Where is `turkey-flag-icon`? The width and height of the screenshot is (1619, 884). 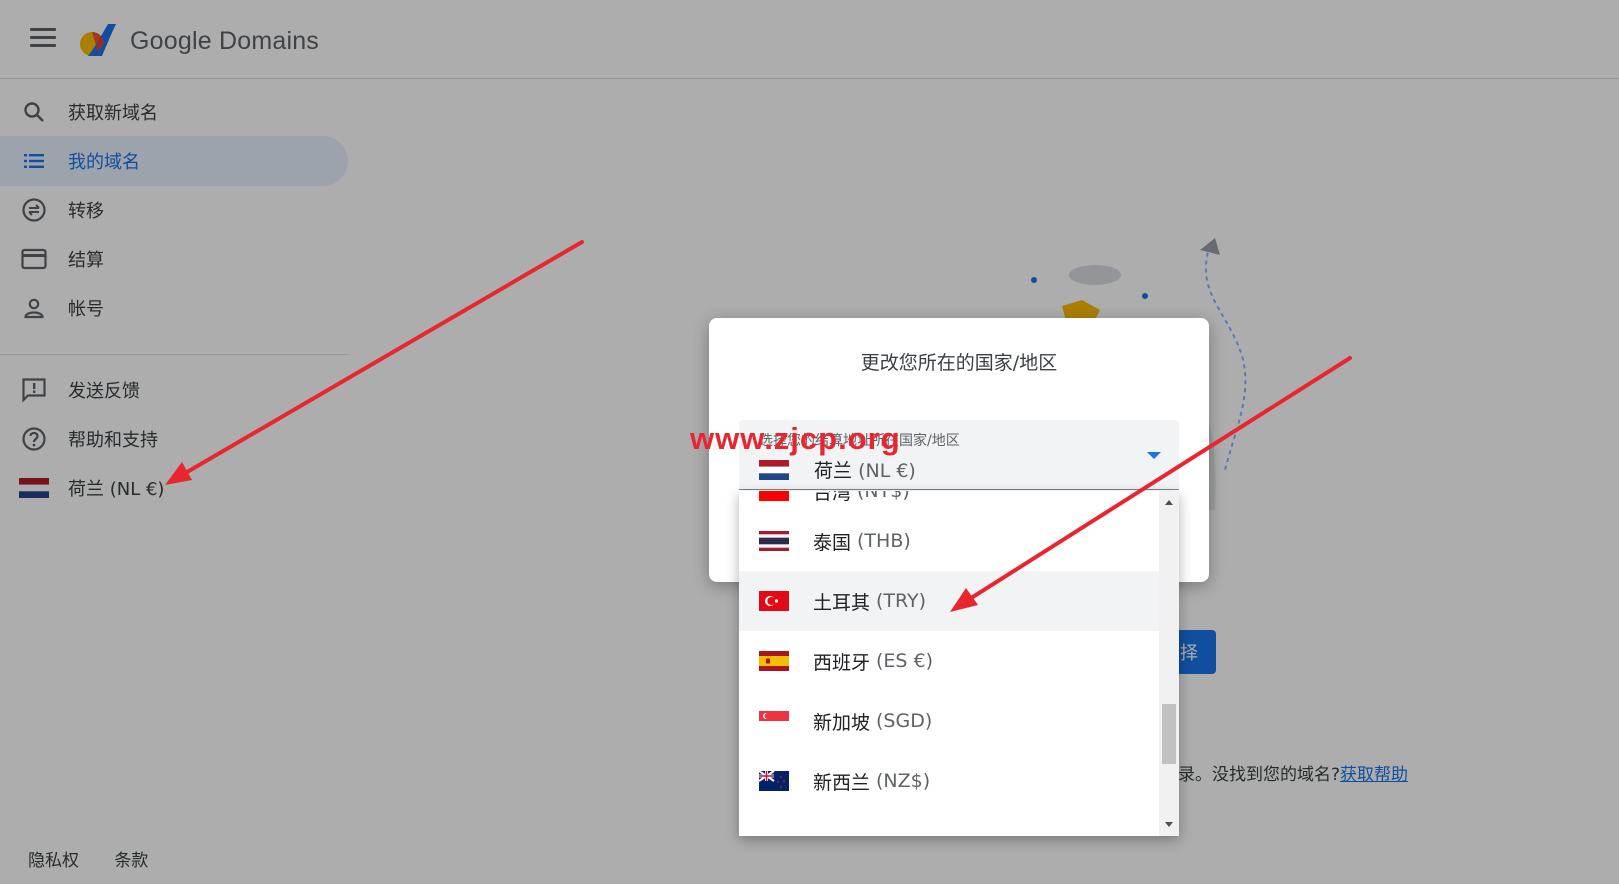
turkey-flag-icon is located at coordinates (774, 601).